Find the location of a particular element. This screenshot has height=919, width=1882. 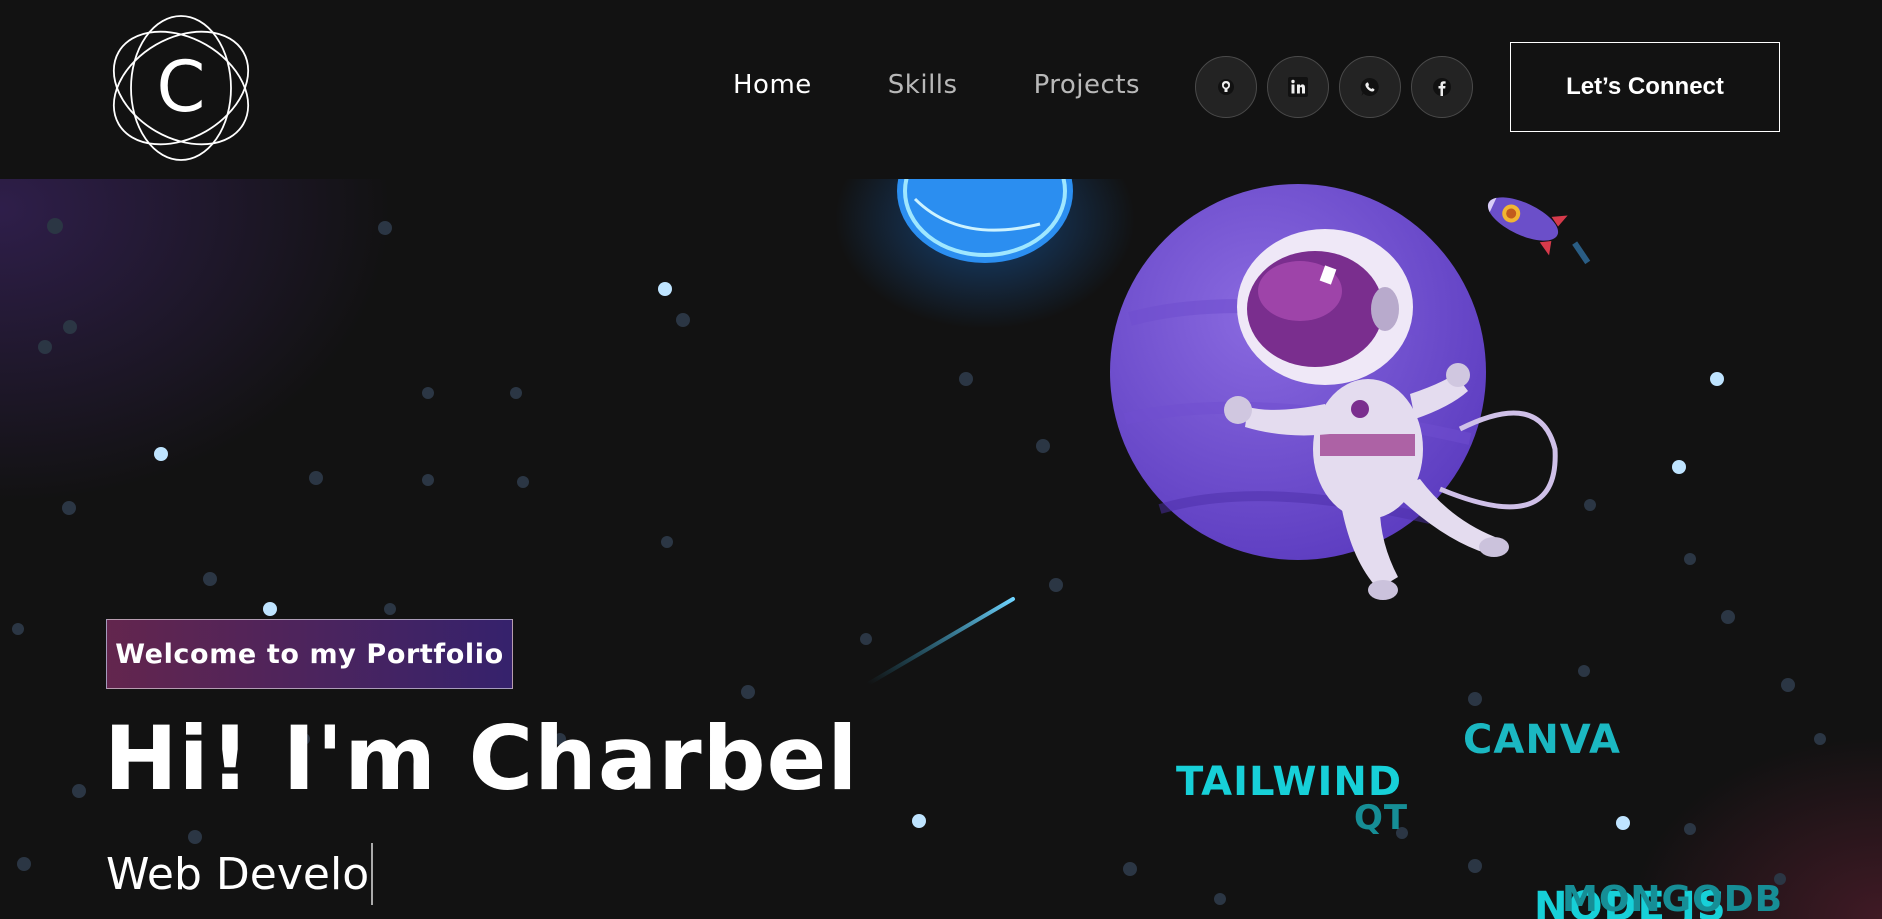

skill-word-canva: CANVA is located at coordinates (1542, 740).